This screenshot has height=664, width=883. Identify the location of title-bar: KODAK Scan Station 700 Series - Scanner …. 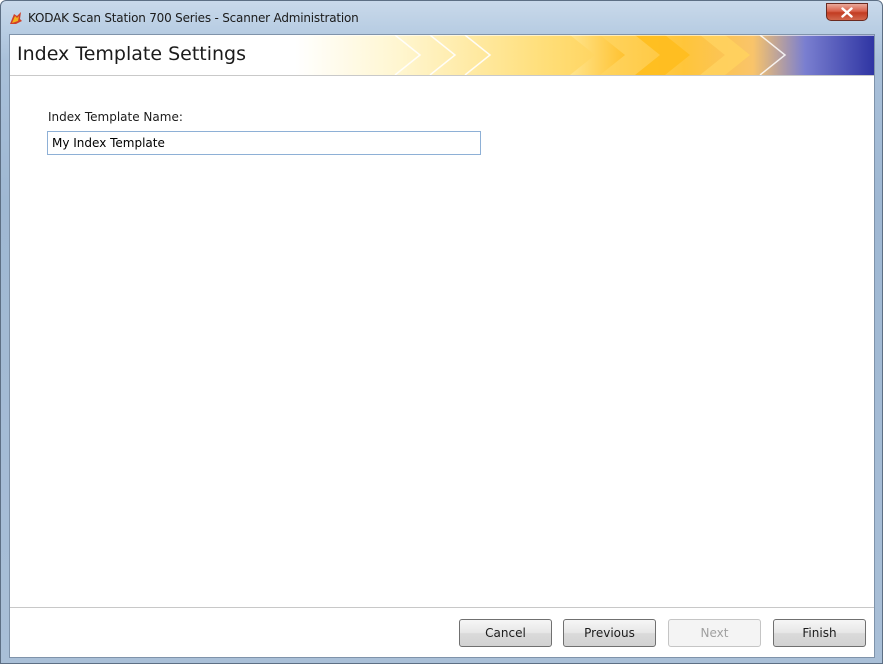
(441, 18).